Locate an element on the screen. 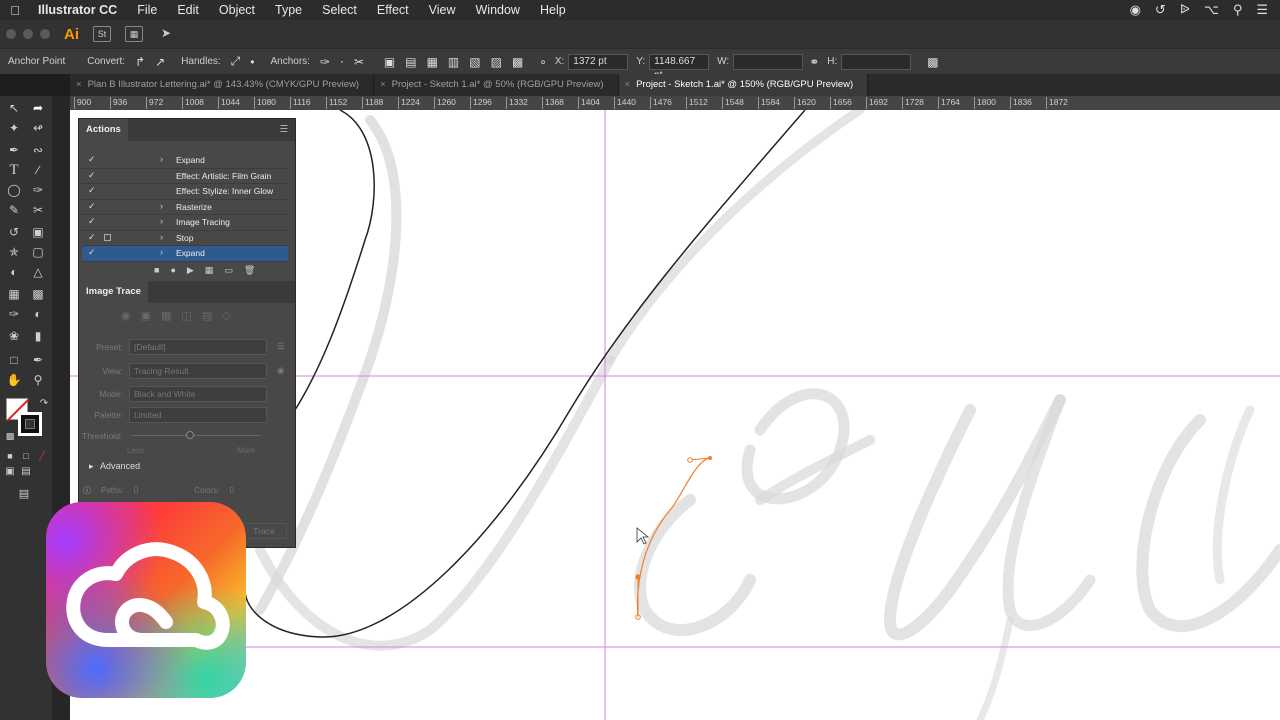 The image size is (1280, 720). menu-select: Select is located at coordinates (339, 10).